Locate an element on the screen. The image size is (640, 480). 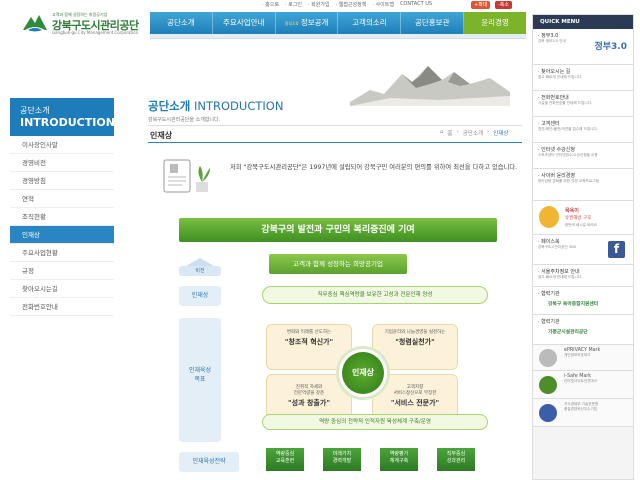
util-join-link: · 회원가입 is located at coordinates (319, 5).